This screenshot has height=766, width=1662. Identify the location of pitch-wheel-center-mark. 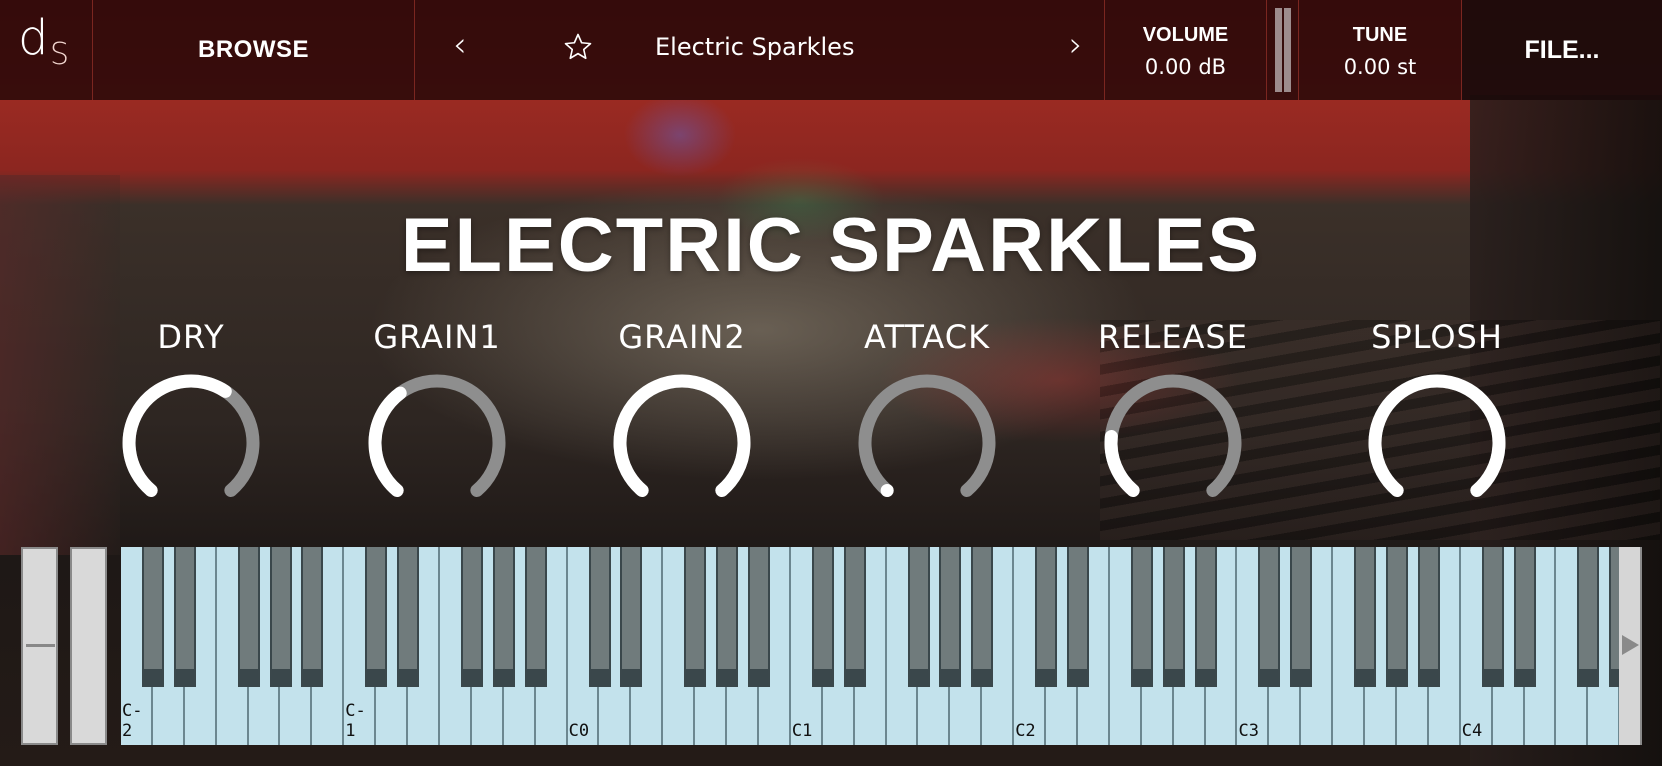
(40, 645).